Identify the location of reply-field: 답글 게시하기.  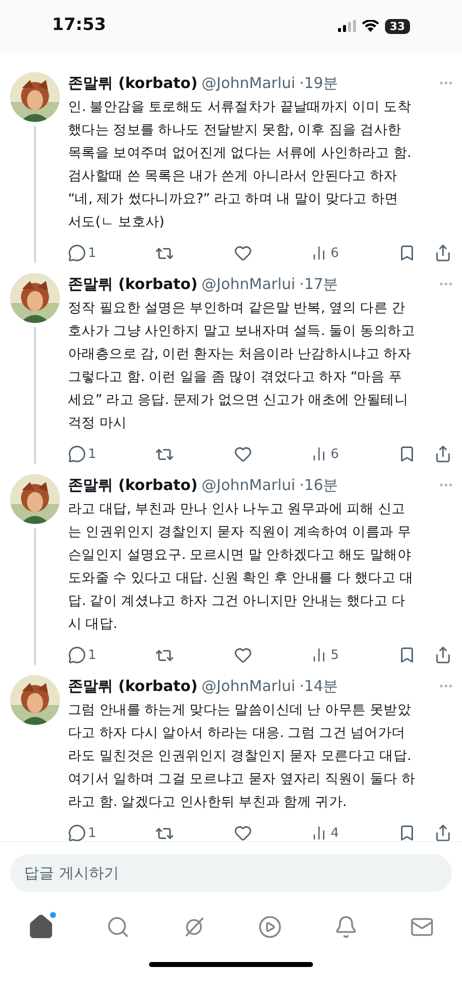
(231, 873).